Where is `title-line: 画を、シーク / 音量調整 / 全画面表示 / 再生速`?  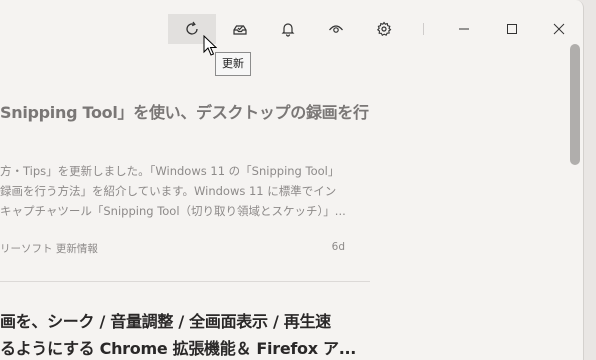 title-line: 画を、シーク / 音量調整 / 全画面表示 / 再生速 is located at coordinates (165, 321).